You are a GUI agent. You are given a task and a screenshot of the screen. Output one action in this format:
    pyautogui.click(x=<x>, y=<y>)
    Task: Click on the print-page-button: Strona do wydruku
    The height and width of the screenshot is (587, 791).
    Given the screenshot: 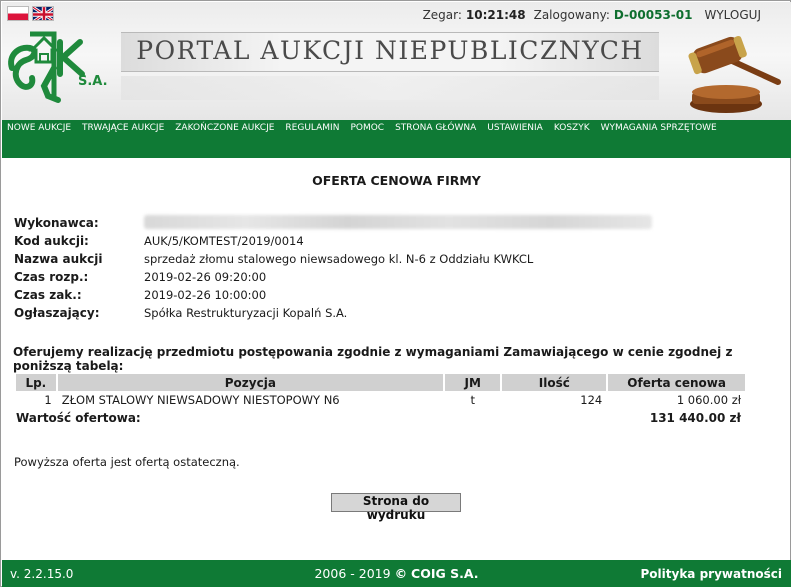 What is the action you would take?
    pyautogui.click(x=396, y=507)
    